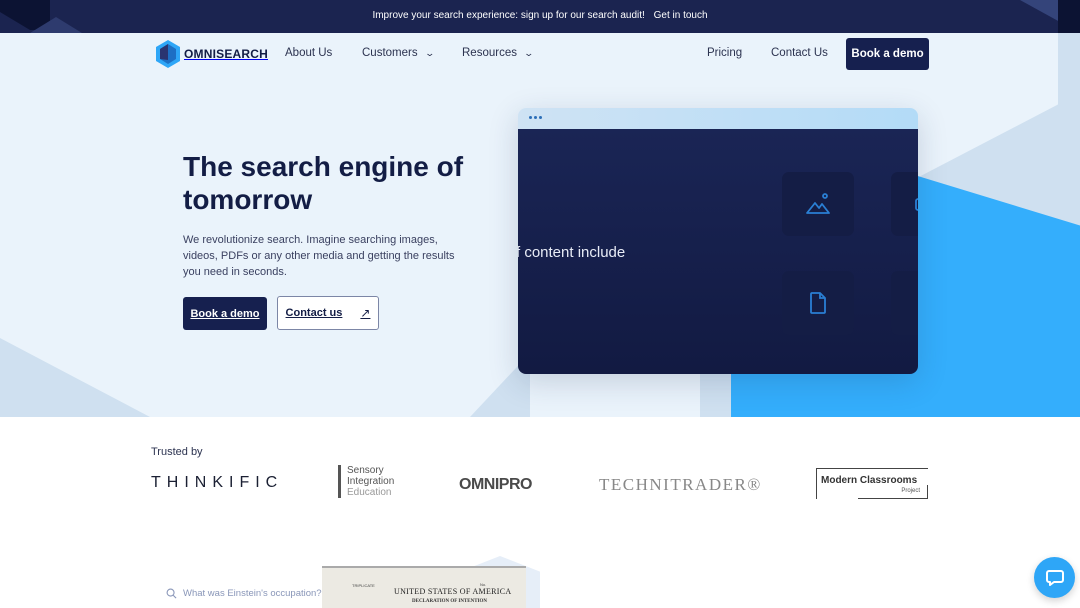  I want to click on nav-label: Pricing, so click(725, 53).